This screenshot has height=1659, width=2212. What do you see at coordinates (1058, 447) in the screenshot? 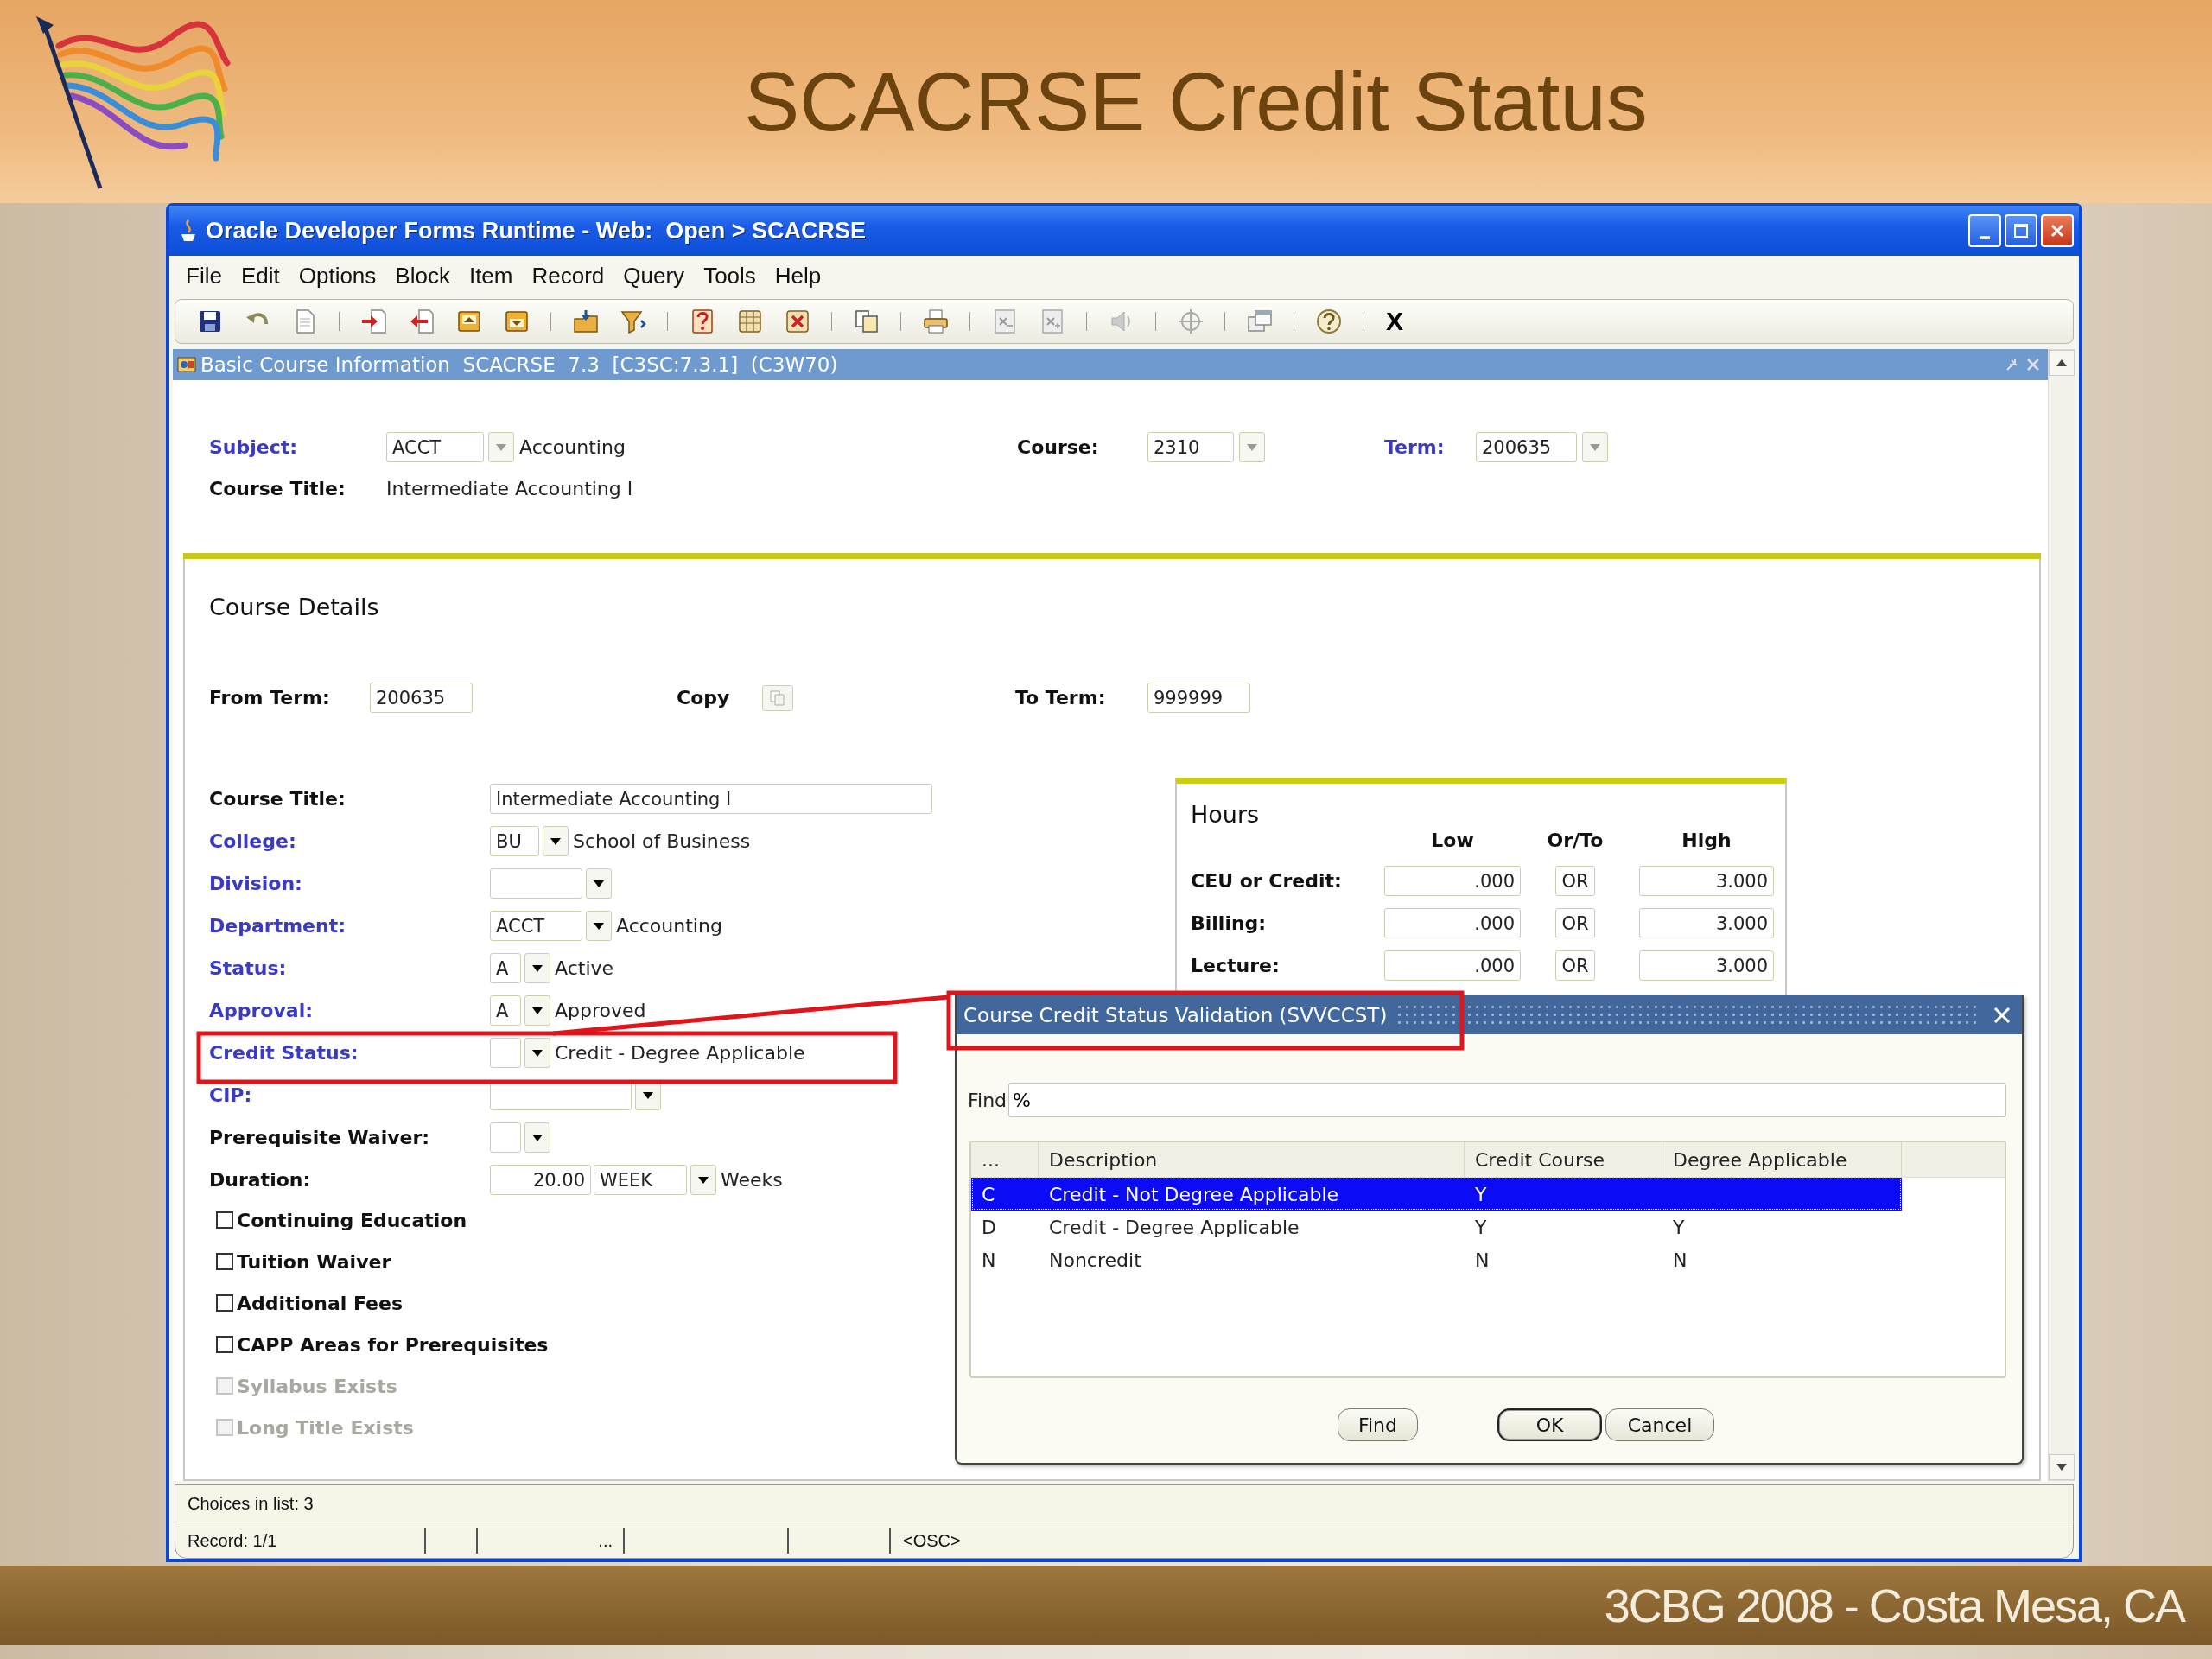
I see `field-label: Course:` at bounding box center [1058, 447].